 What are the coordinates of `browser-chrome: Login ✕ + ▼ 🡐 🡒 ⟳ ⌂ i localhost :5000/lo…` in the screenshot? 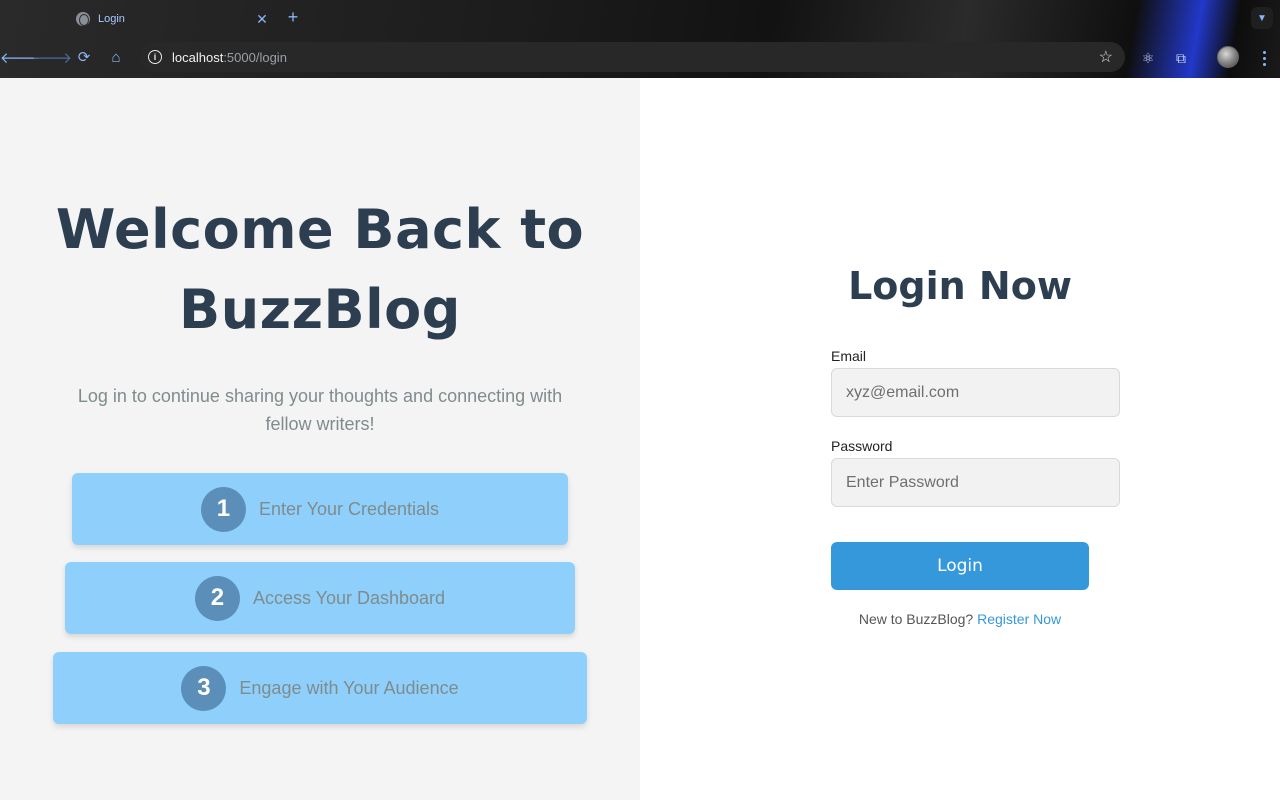 It's located at (640, 39).